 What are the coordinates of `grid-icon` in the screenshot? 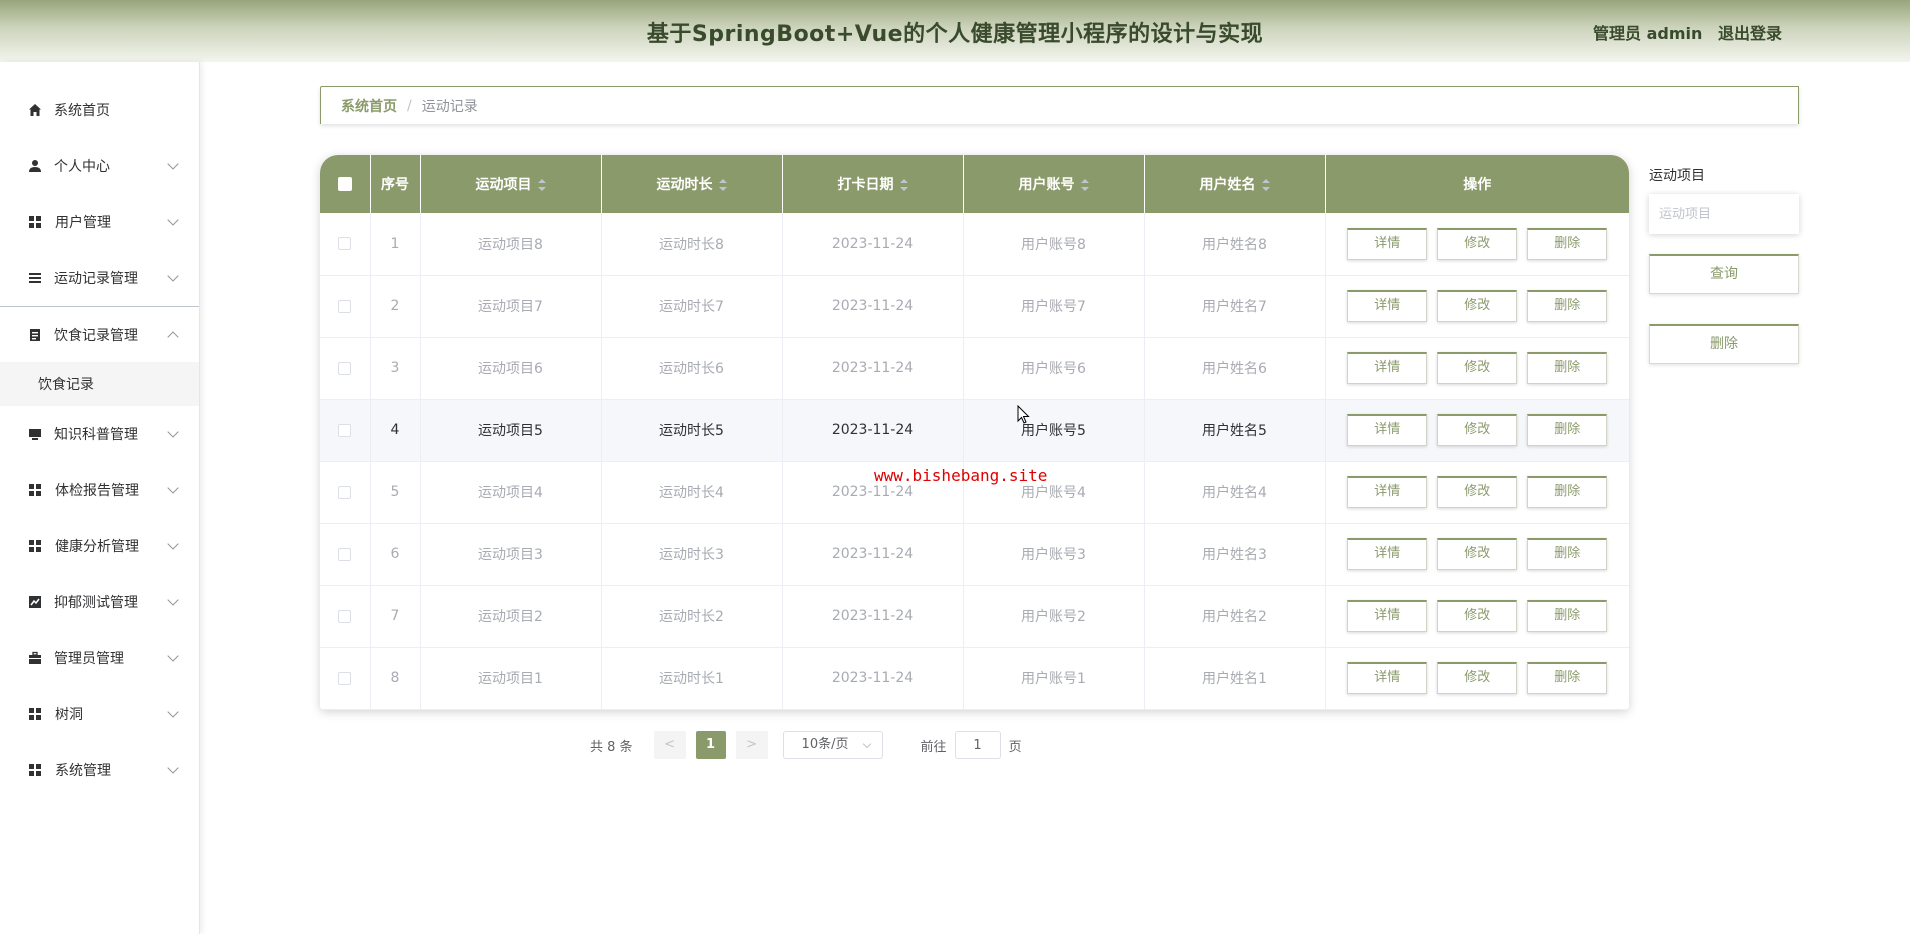 It's located at (35, 770).